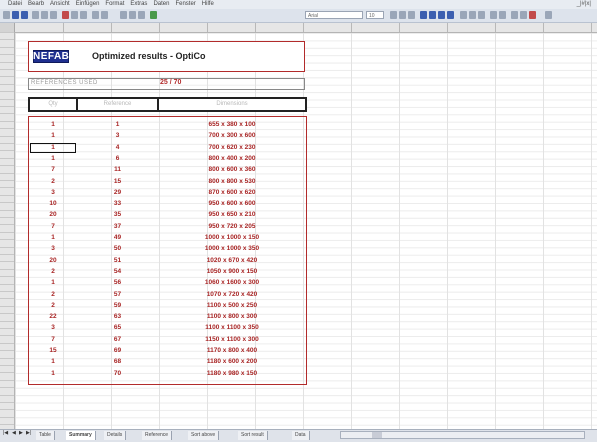 The image size is (597, 442). Describe the element at coordinates (393, 15) in the screenshot. I see `bold-icon` at that location.